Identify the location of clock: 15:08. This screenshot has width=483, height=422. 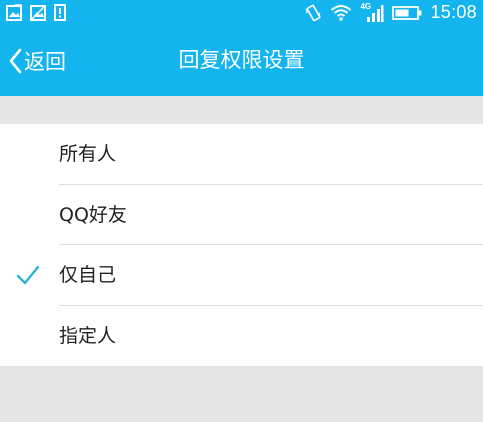
(453, 12).